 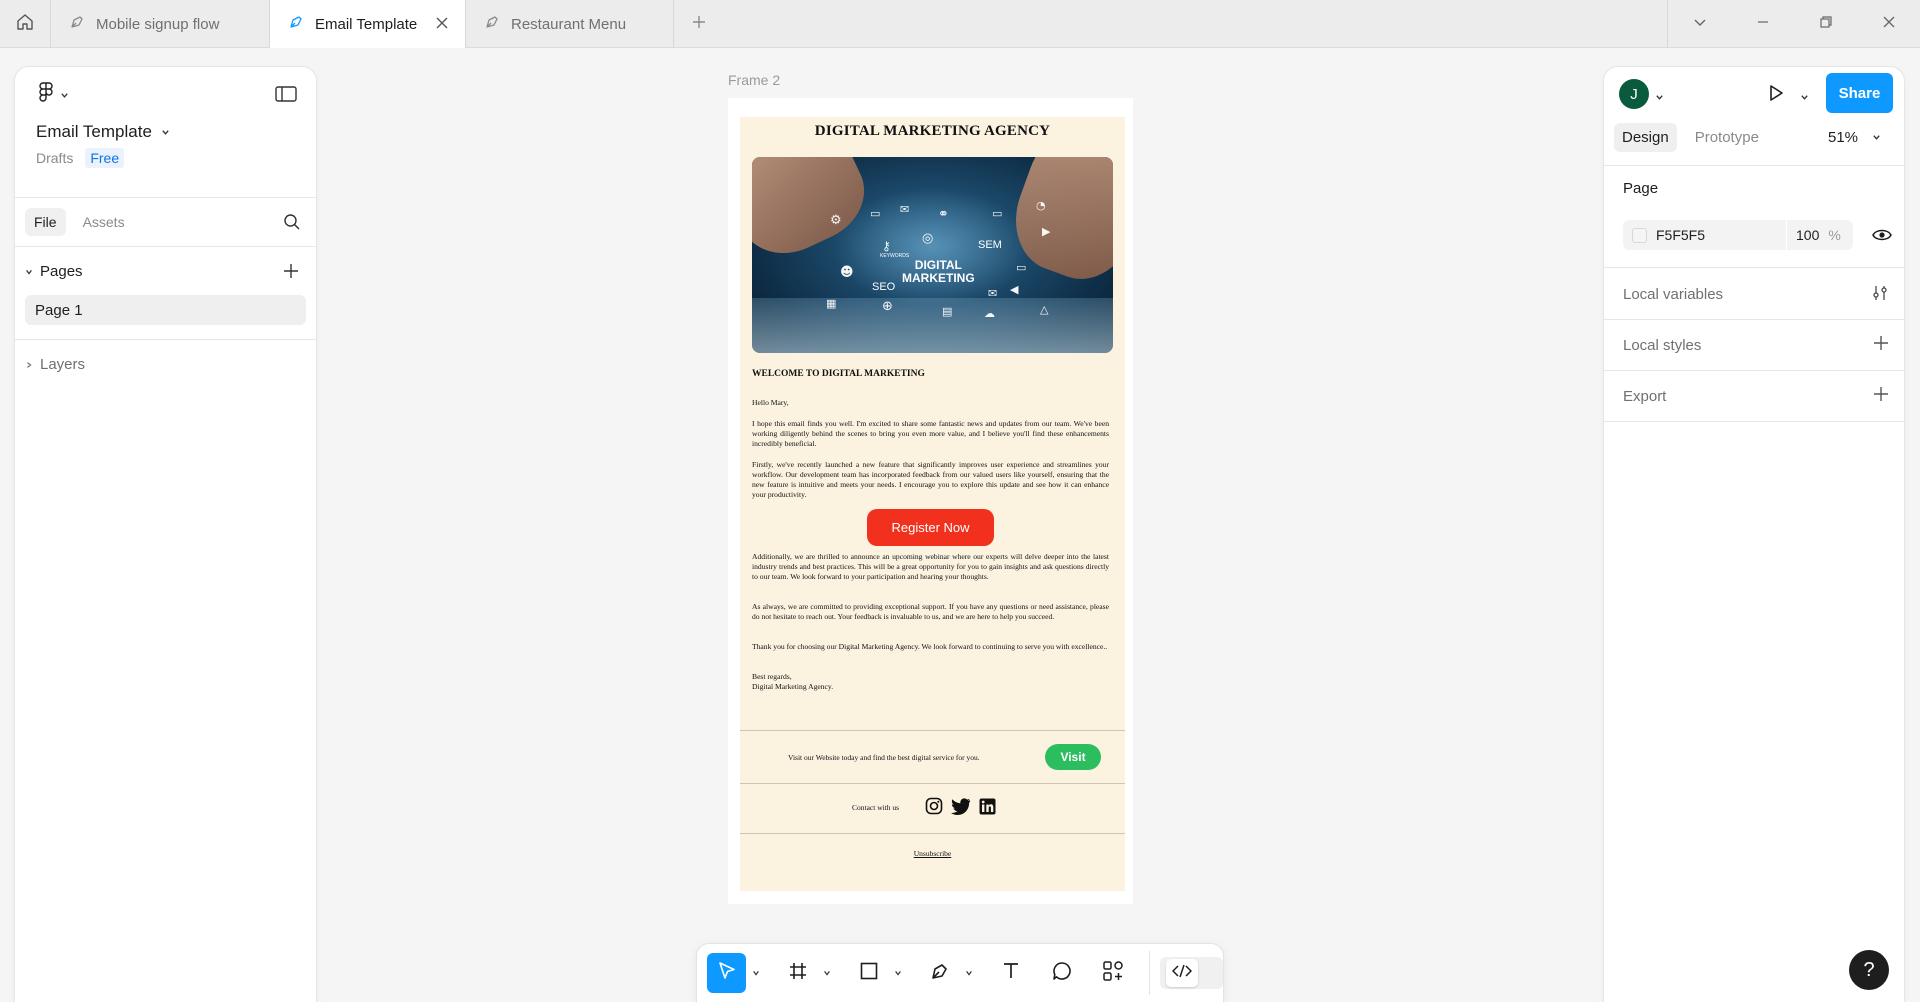 I want to click on tab-label: Email Template, so click(x=366, y=24).